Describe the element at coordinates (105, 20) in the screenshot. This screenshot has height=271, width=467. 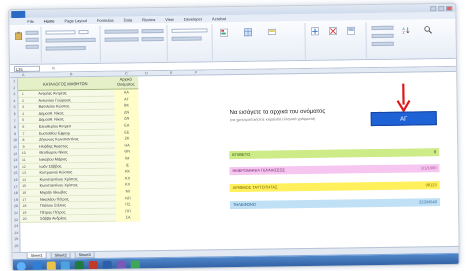
I see `tab-formulas: Formulas` at that location.